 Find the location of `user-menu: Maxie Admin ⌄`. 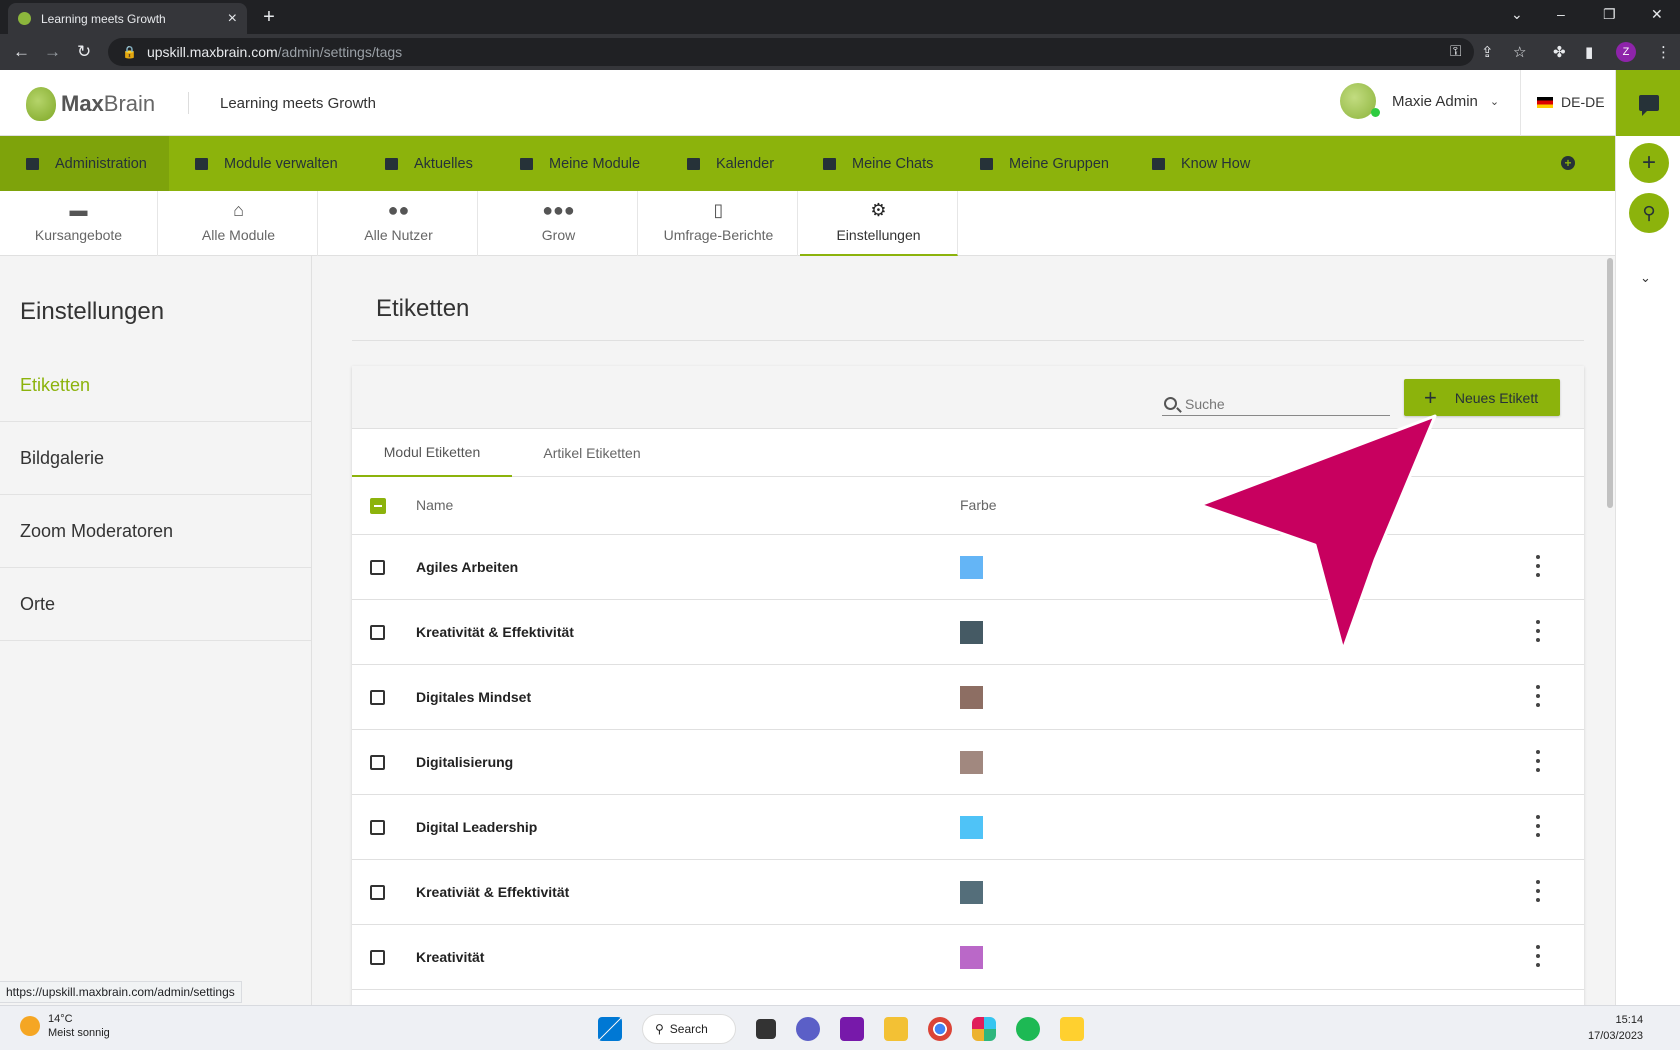

user-menu: Maxie Admin ⌄ is located at coordinates (1419, 101).